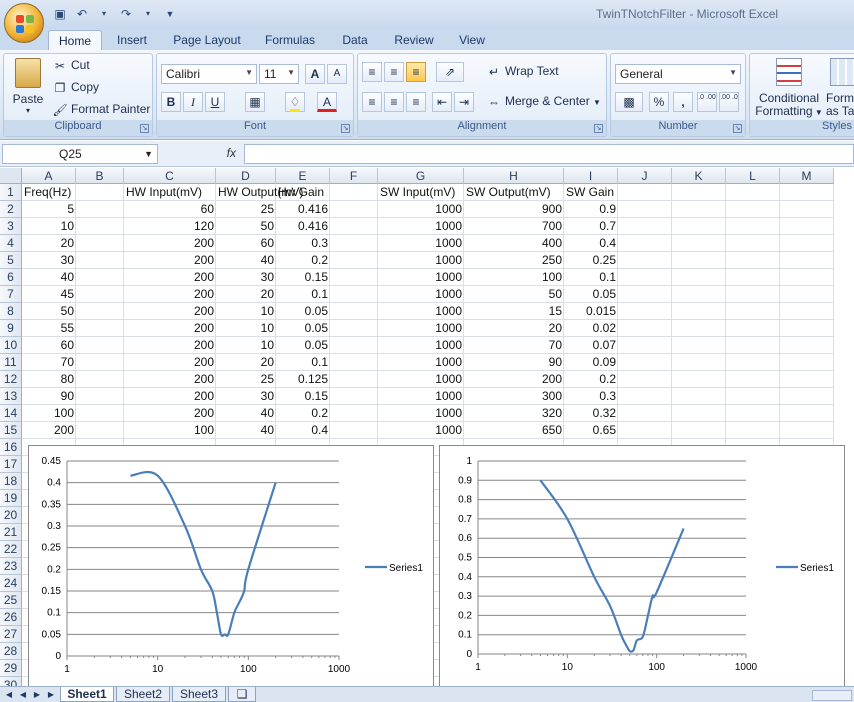 The height and width of the screenshot is (702, 854). Describe the element at coordinates (303, 209) in the screenshot. I see `cell-E2: 0.416` at that location.